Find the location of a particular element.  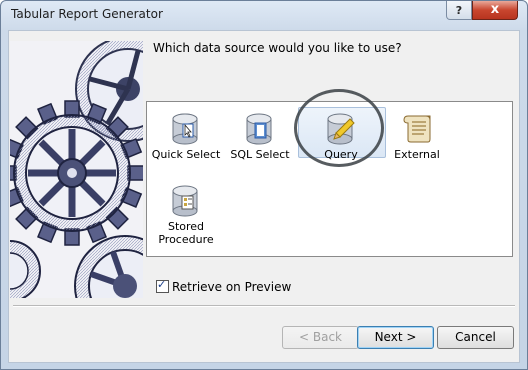

close-button: x is located at coordinates (495, 10).